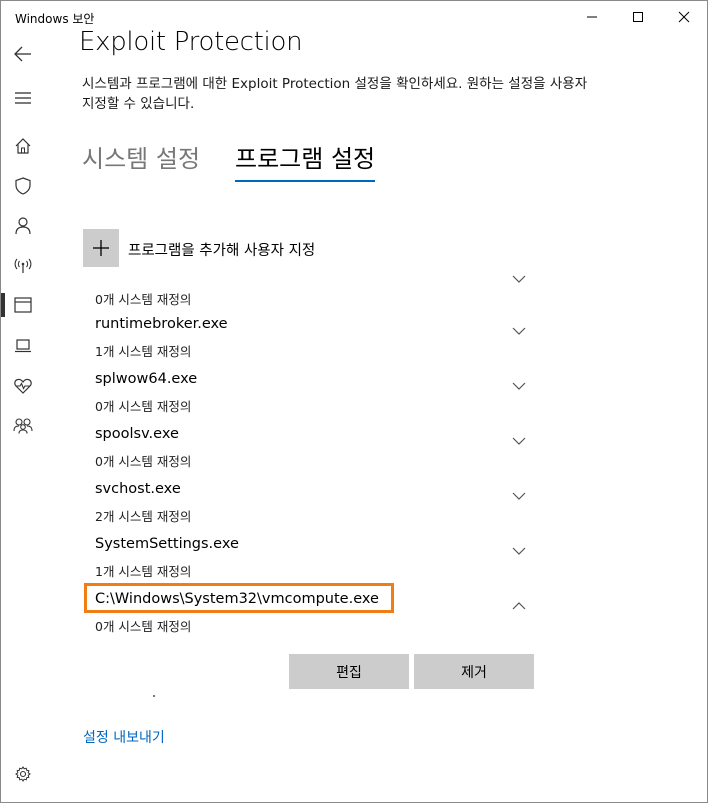 The height and width of the screenshot is (803, 708). I want to click on sidebar, so click(23, 417).